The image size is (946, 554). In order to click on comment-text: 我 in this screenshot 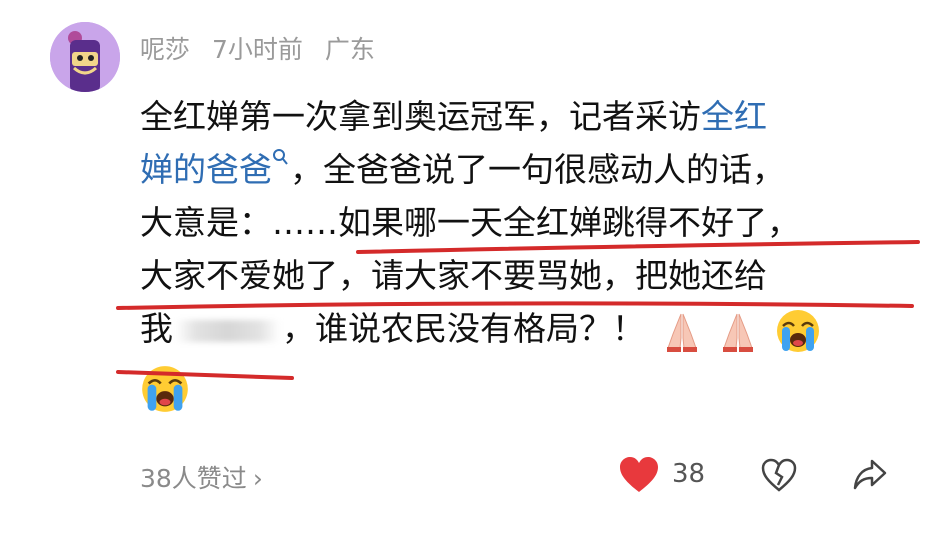, I will do `click(156, 328)`.